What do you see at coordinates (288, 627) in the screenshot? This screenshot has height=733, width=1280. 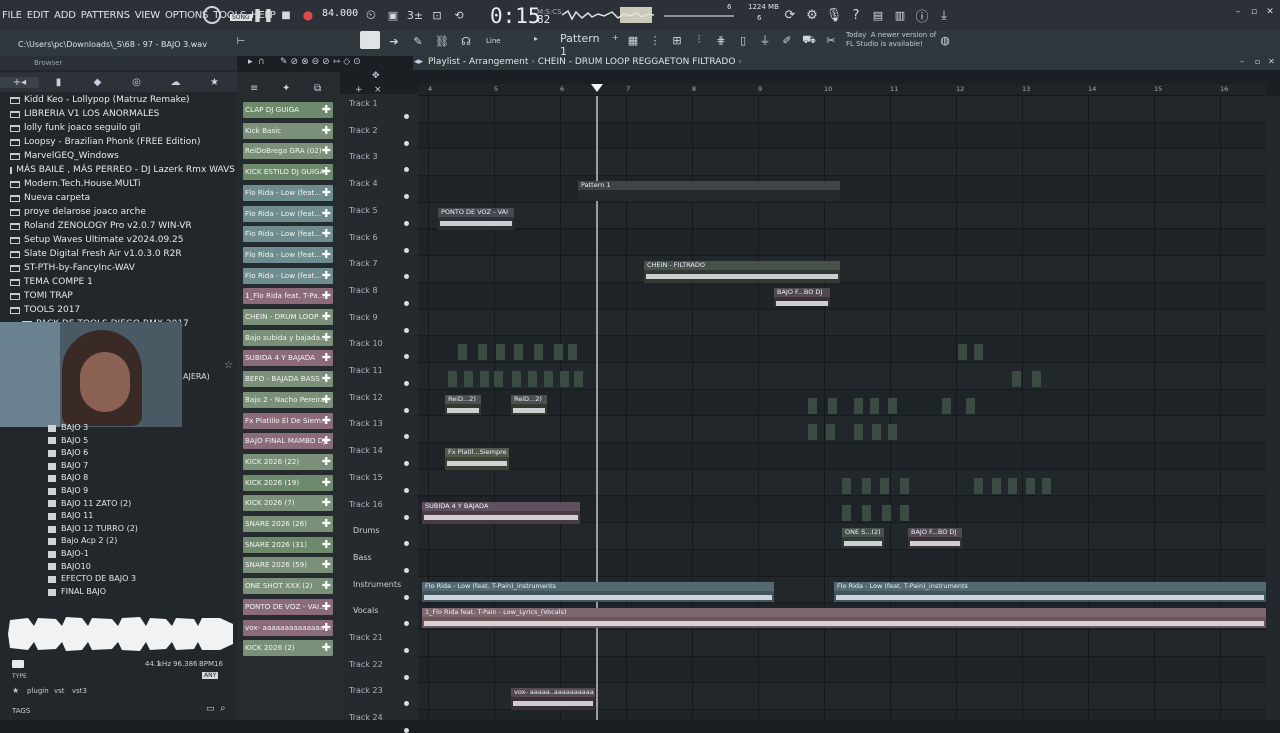 I see `channel-button: vox- aaaaaaaaaaaaaa... ✚` at bounding box center [288, 627].